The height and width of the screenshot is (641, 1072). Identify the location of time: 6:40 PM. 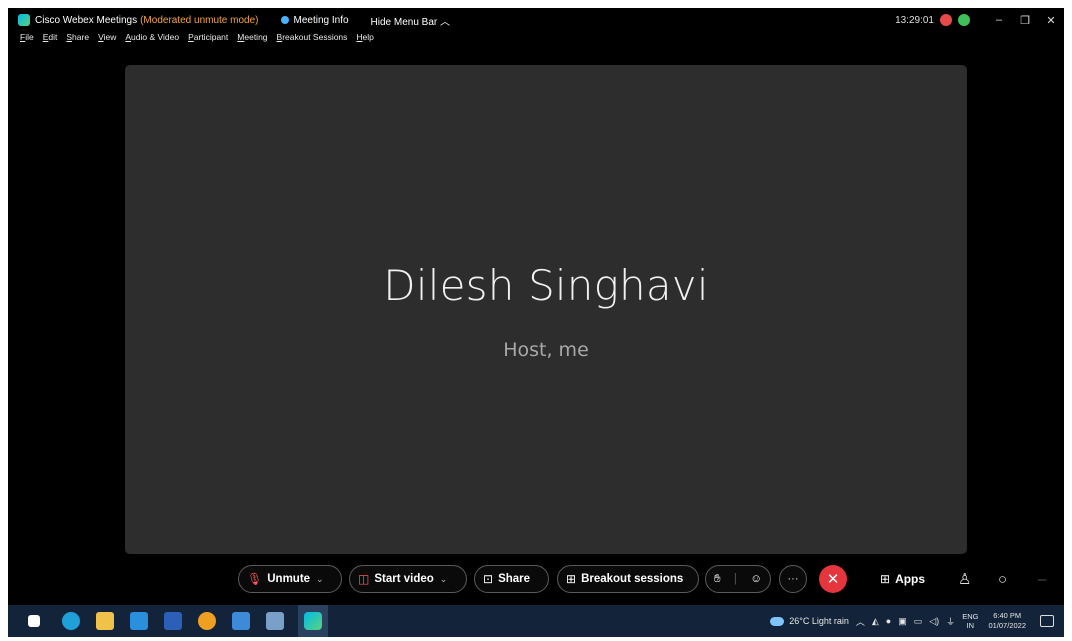
(1007, 615).